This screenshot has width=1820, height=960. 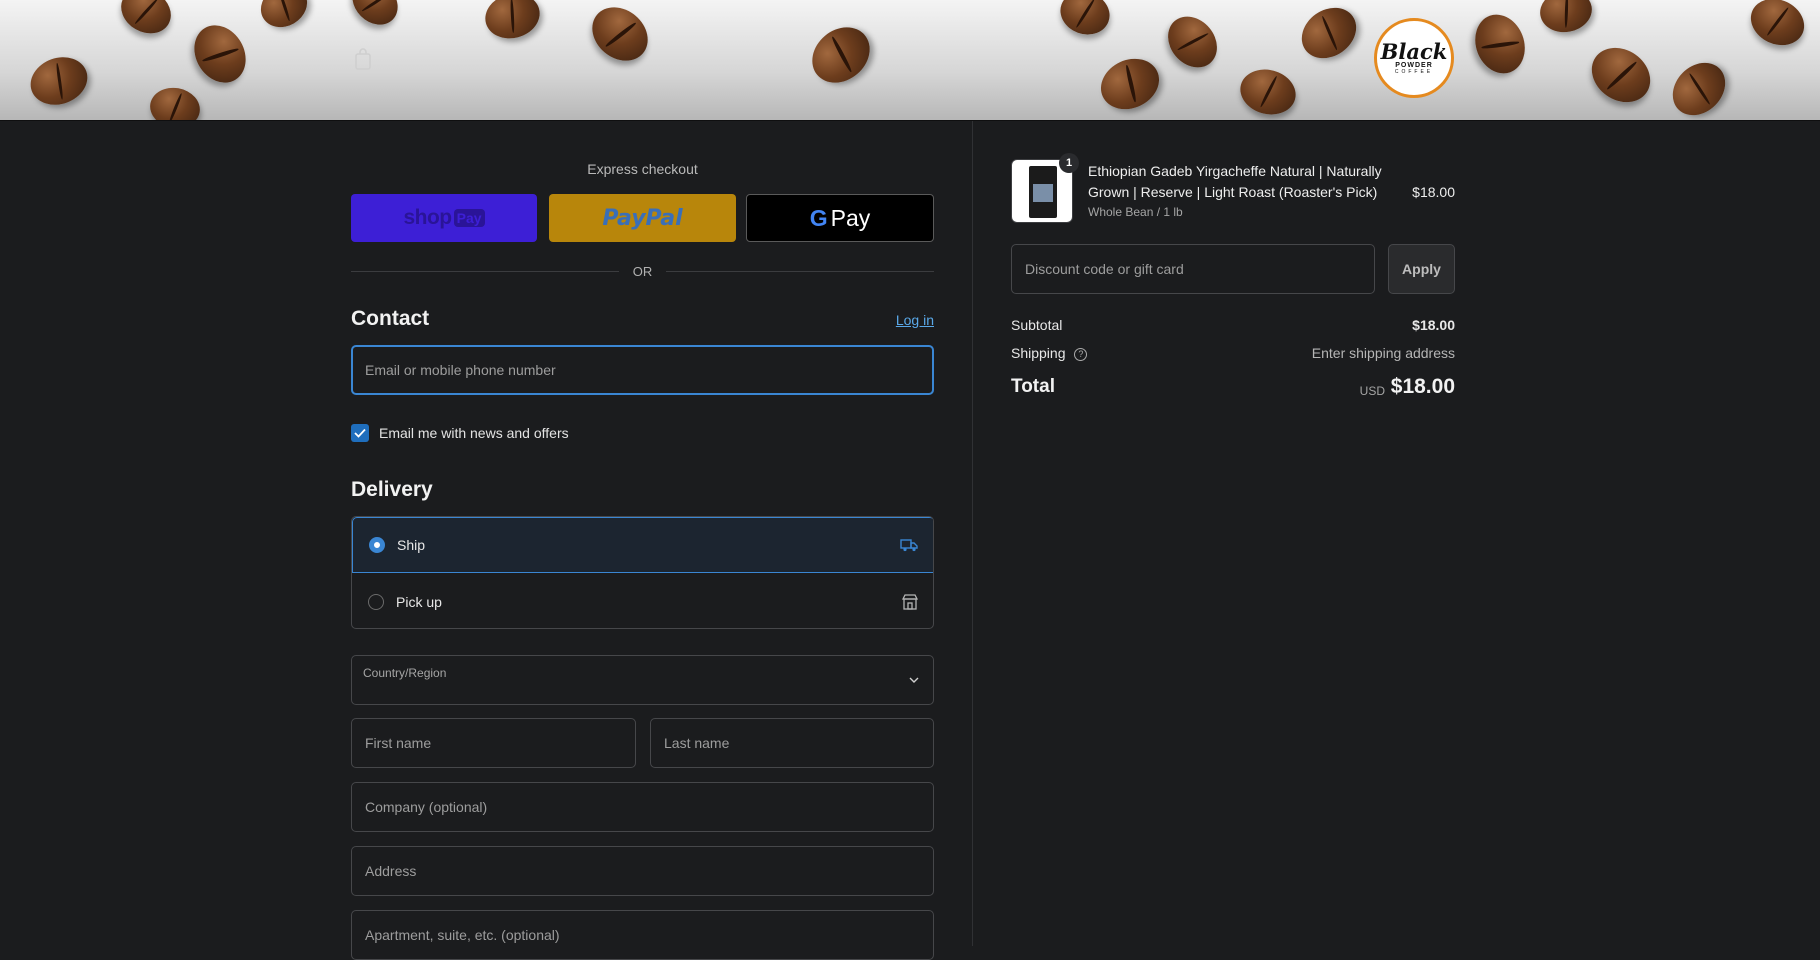 What do you see at coordinates (915, 320) in the screenshot?
I see `login-link: Log in` at bounding box center [915, 320].